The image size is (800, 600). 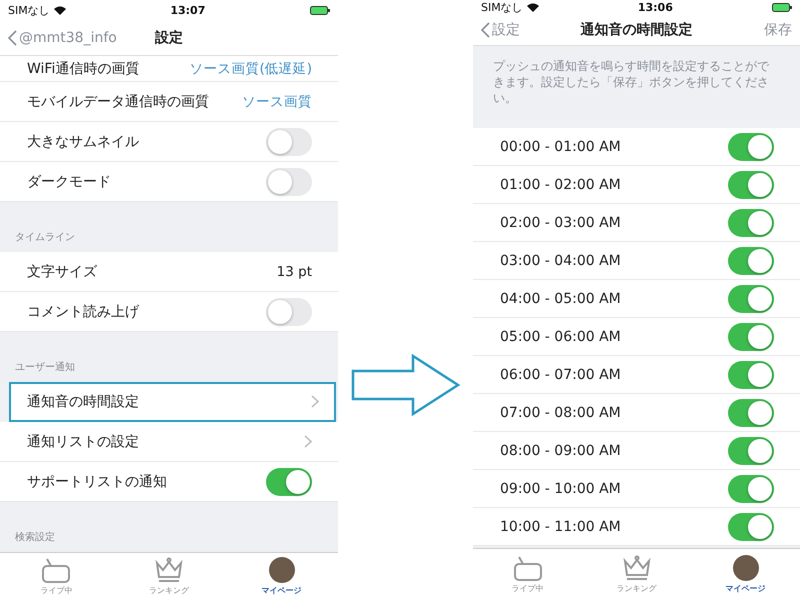 What do you see at coordinates (172, 402) in the screenshot?
I see `highlighted-setting-row: 通知音の時間設定` at bounding box center [172, 402].